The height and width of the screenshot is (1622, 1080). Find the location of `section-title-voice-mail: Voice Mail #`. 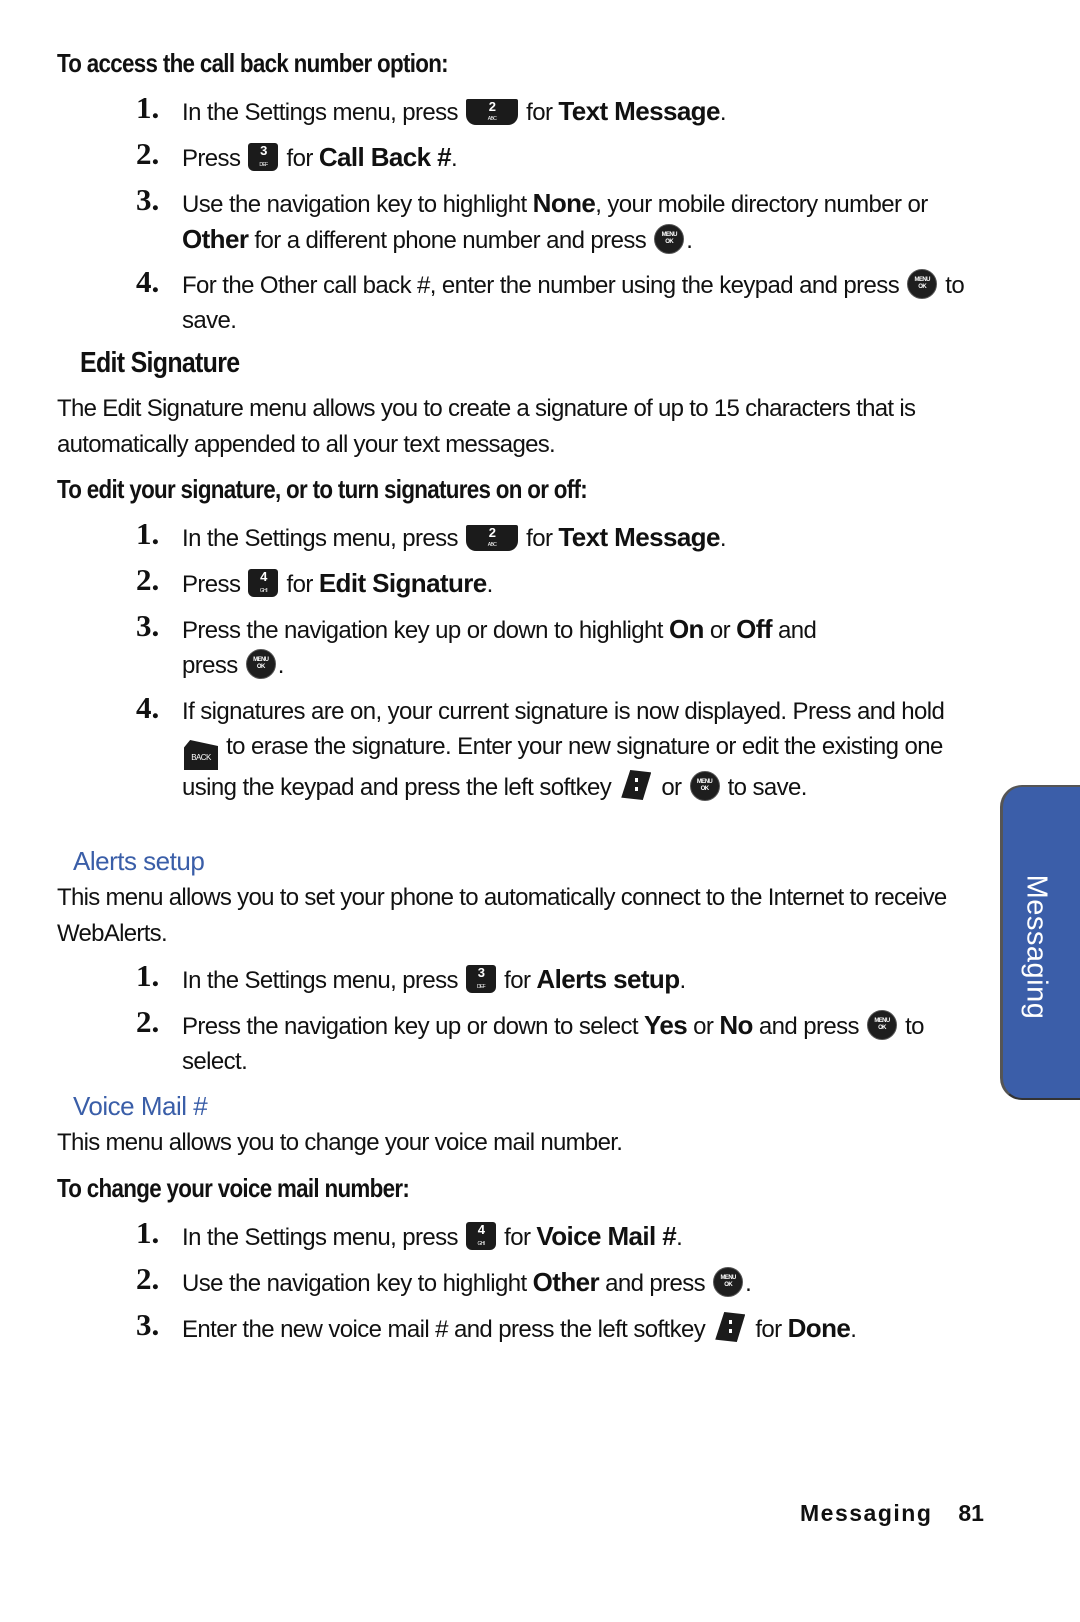

section-title-voice-mail: Voice Mail # is located at coordinates (140, 1106).